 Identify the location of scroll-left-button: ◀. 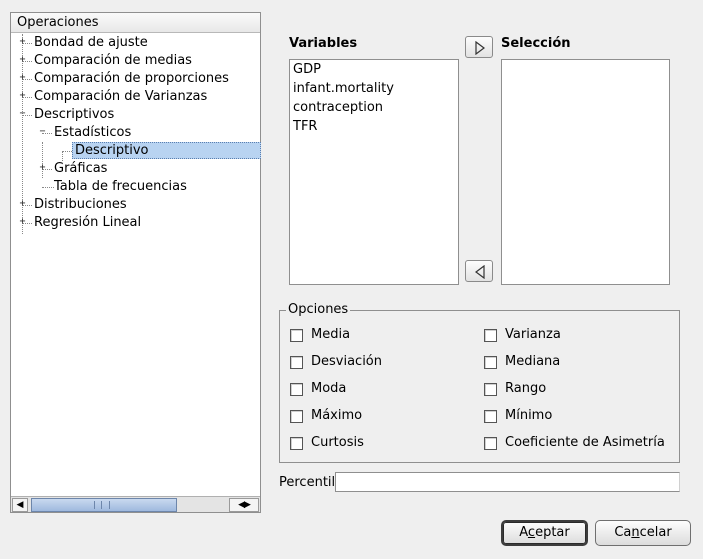
(20, 505).